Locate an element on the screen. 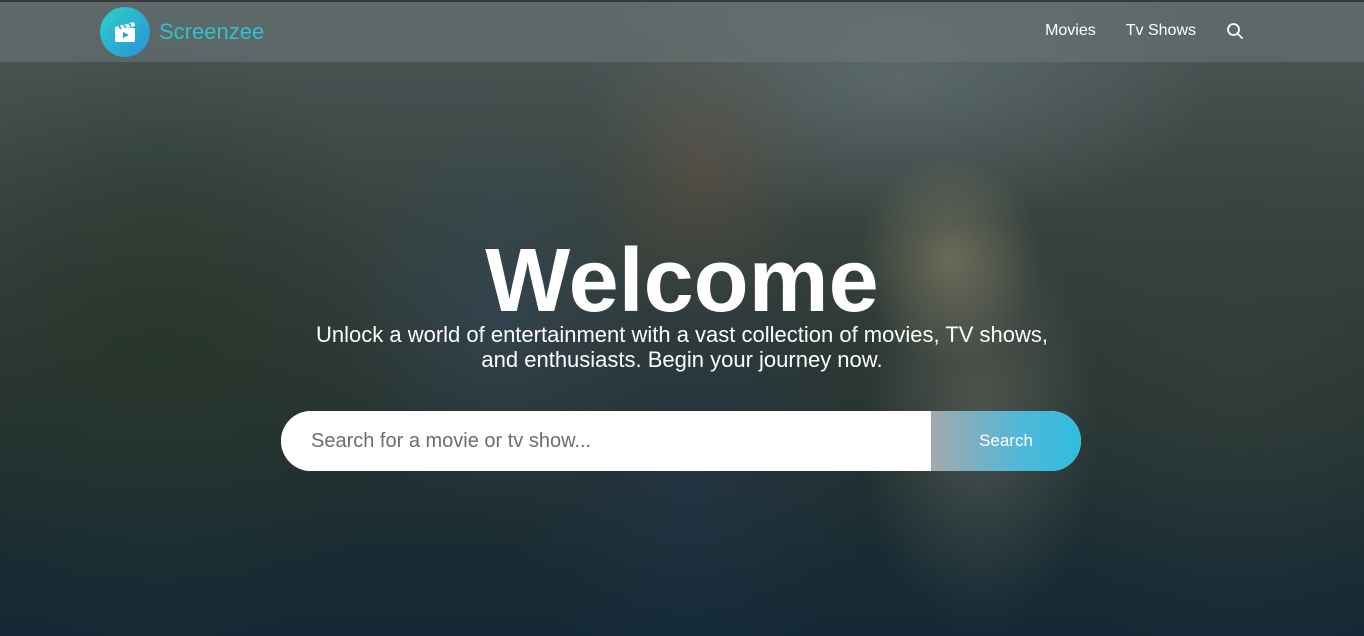  brand-name: Screenzee is located at coordinates (212, 31).